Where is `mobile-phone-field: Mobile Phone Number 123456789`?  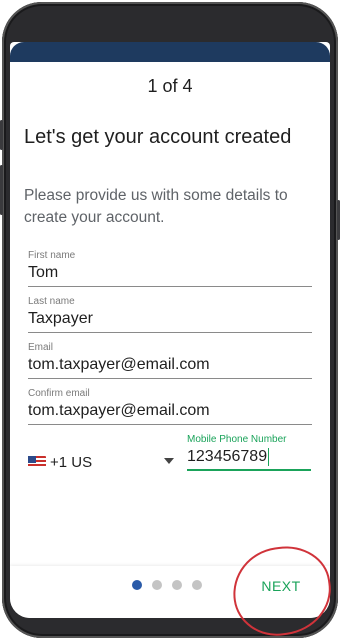 mobile-phone-field: Mobile Phone Number 123456789 is located at coordinates (249, 452).